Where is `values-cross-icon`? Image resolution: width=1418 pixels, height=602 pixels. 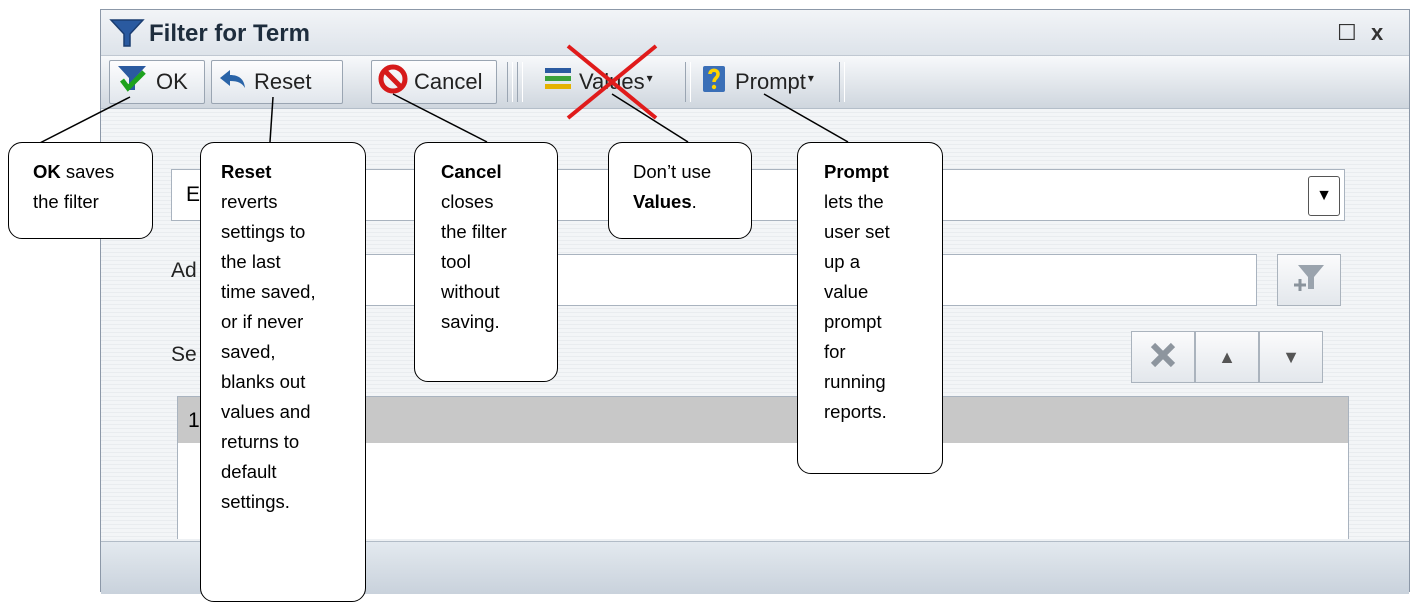 values-cross-icon is located at coordinates (612, 82).